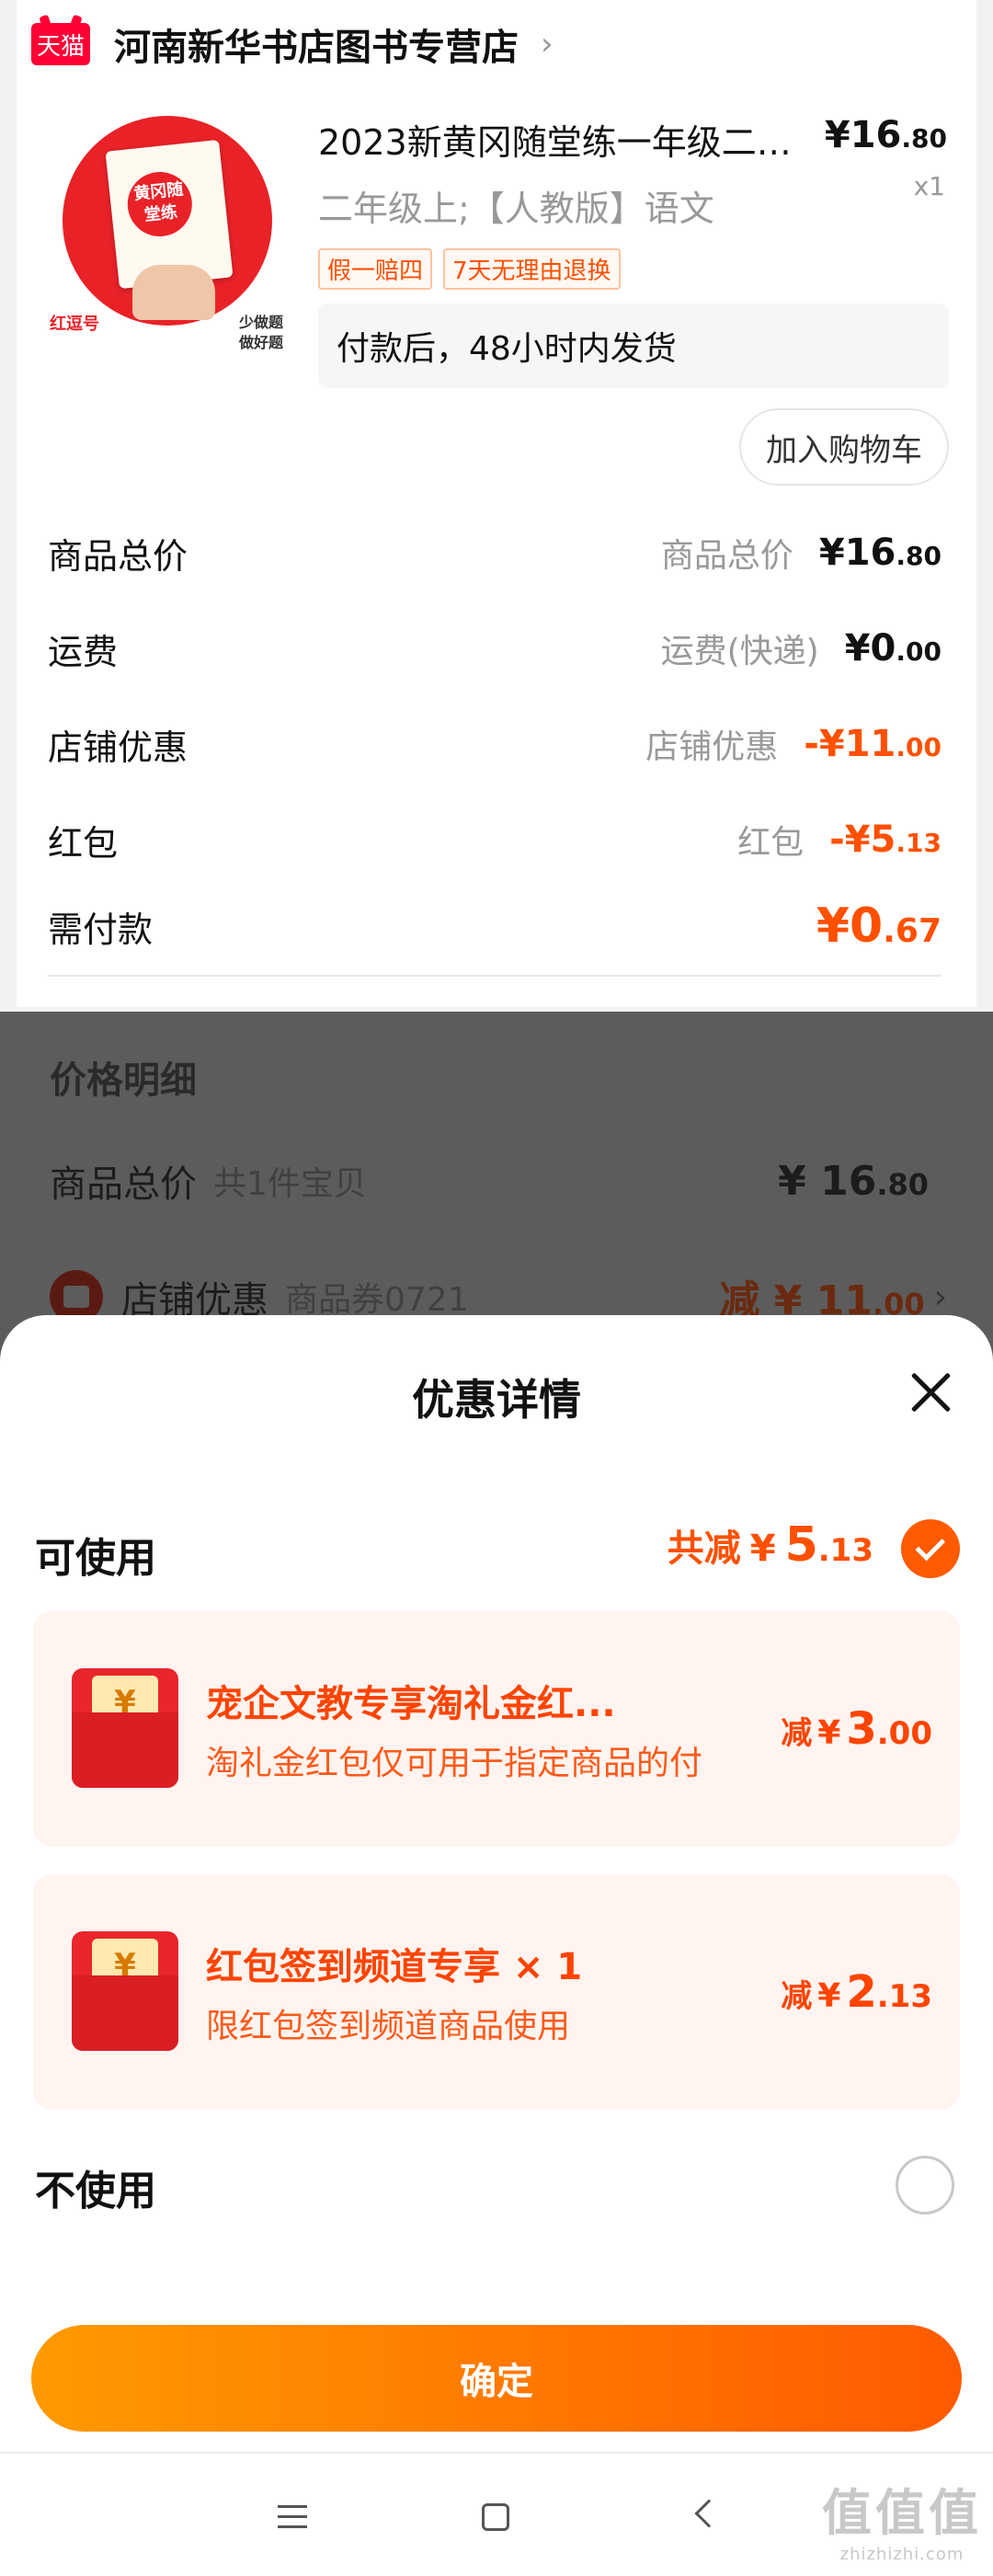 The height and width of the screenshot is (2576, 993). Describe the element at coordinates (316, 44) in the screenshot. I see `shop-name: 河南新华书店图书专营店` at that location.